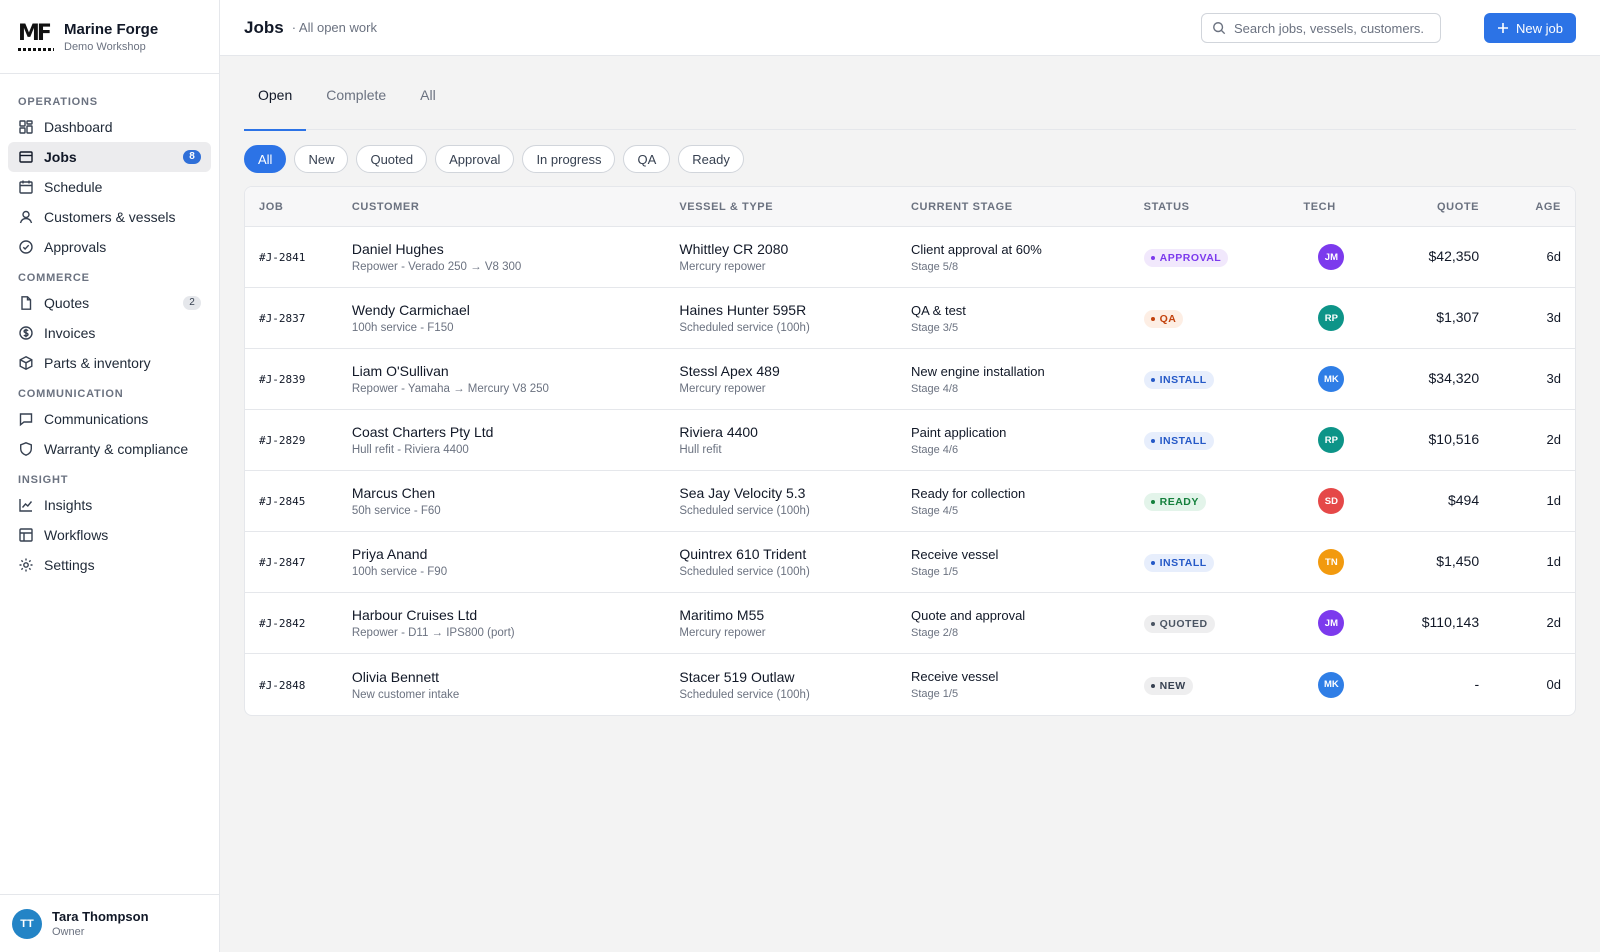  Describe the element at coordinates (475, 159) in the screenshot. I see `filter-chip-approval: Approval` at that location.